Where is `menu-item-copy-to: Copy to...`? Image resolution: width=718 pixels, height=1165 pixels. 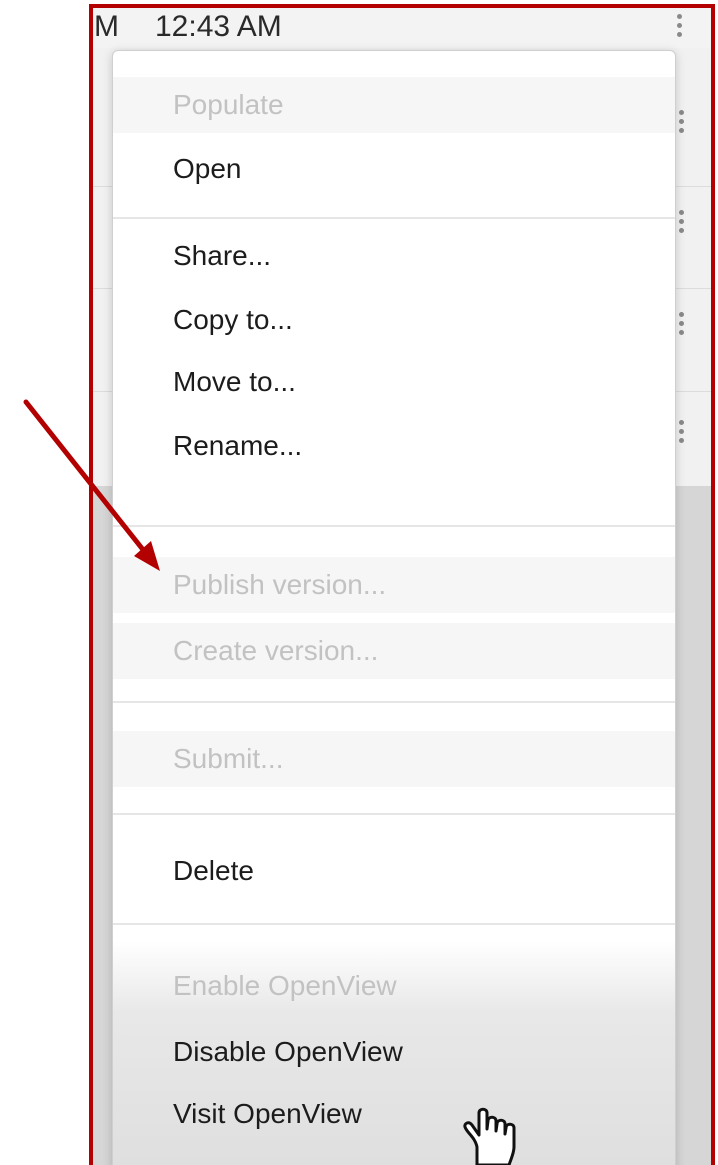
menu-item-copy-to: Copy to... is located at coordinates (394, 320).